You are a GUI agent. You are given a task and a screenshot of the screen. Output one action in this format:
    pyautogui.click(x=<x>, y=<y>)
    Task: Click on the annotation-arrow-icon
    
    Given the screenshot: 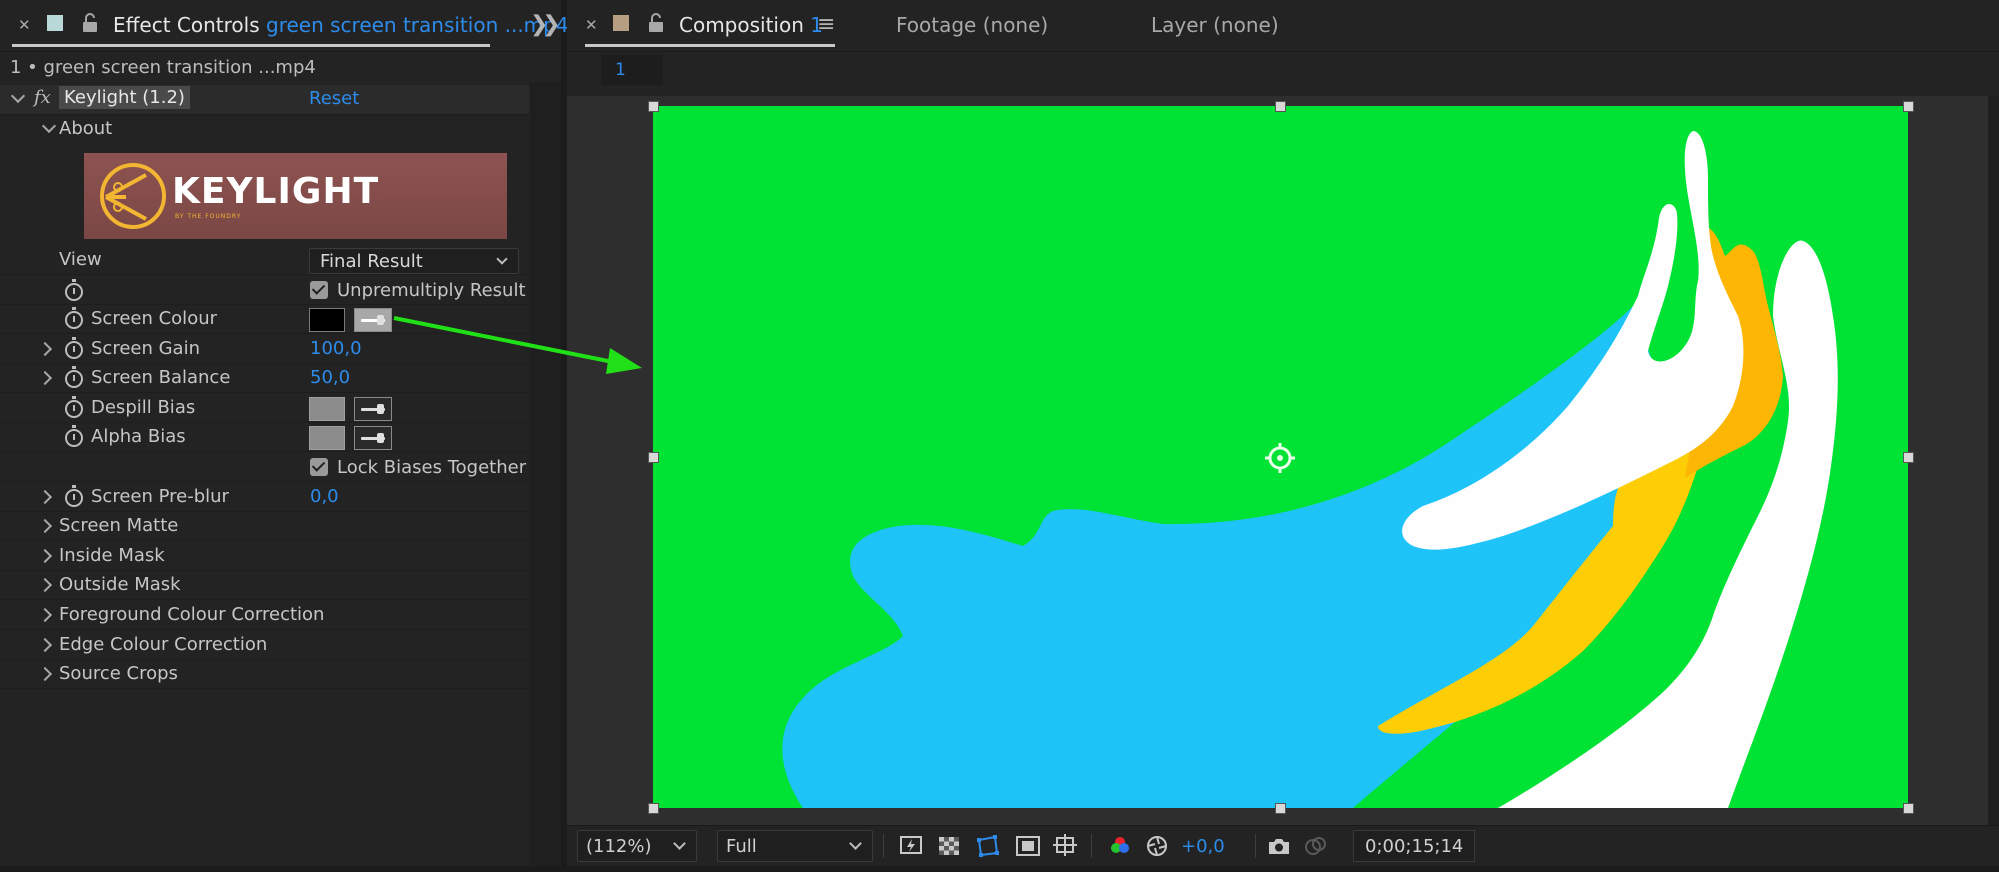 What is the action you would take?
    pyautogui.click(x=517, y=345)
    